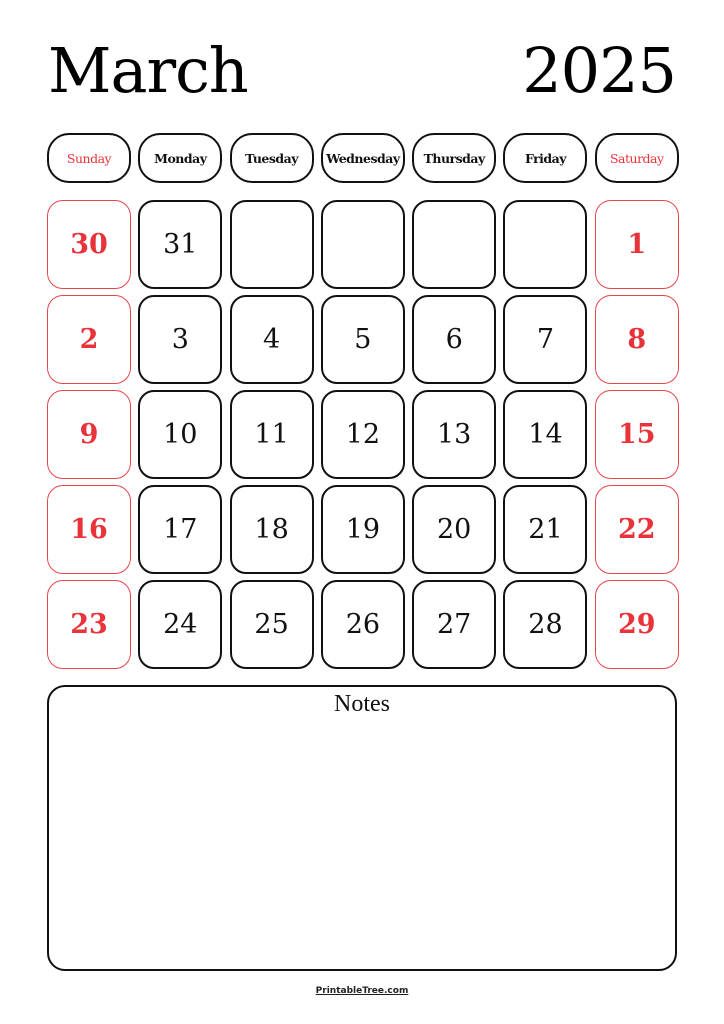  Describe the element at coordinates (89, 529) in the screenshot. I see `day-cell-16: 16` at that location.